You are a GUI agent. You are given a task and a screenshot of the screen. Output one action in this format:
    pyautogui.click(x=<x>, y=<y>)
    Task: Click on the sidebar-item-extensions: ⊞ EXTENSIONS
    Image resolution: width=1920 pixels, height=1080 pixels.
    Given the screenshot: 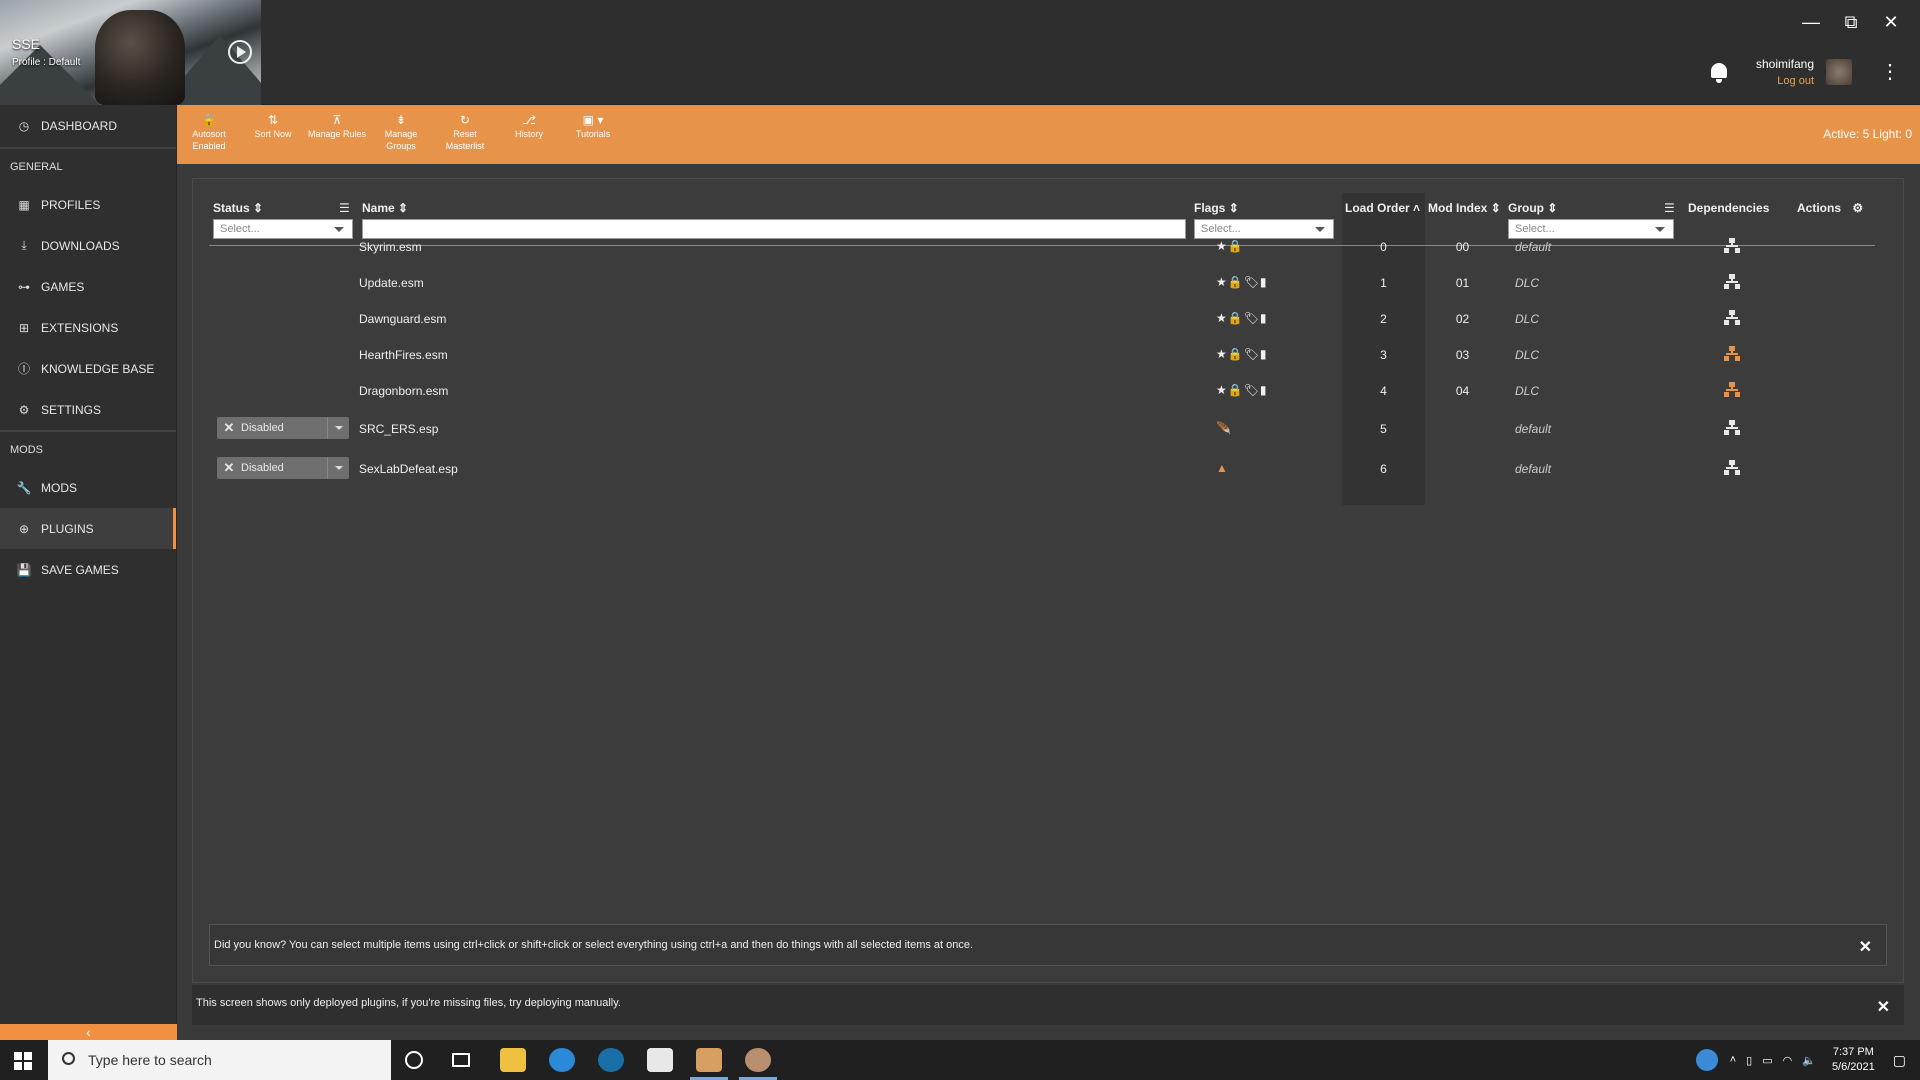 What is the action you would take?
    pyautogui.click(x=88, y=327)
    